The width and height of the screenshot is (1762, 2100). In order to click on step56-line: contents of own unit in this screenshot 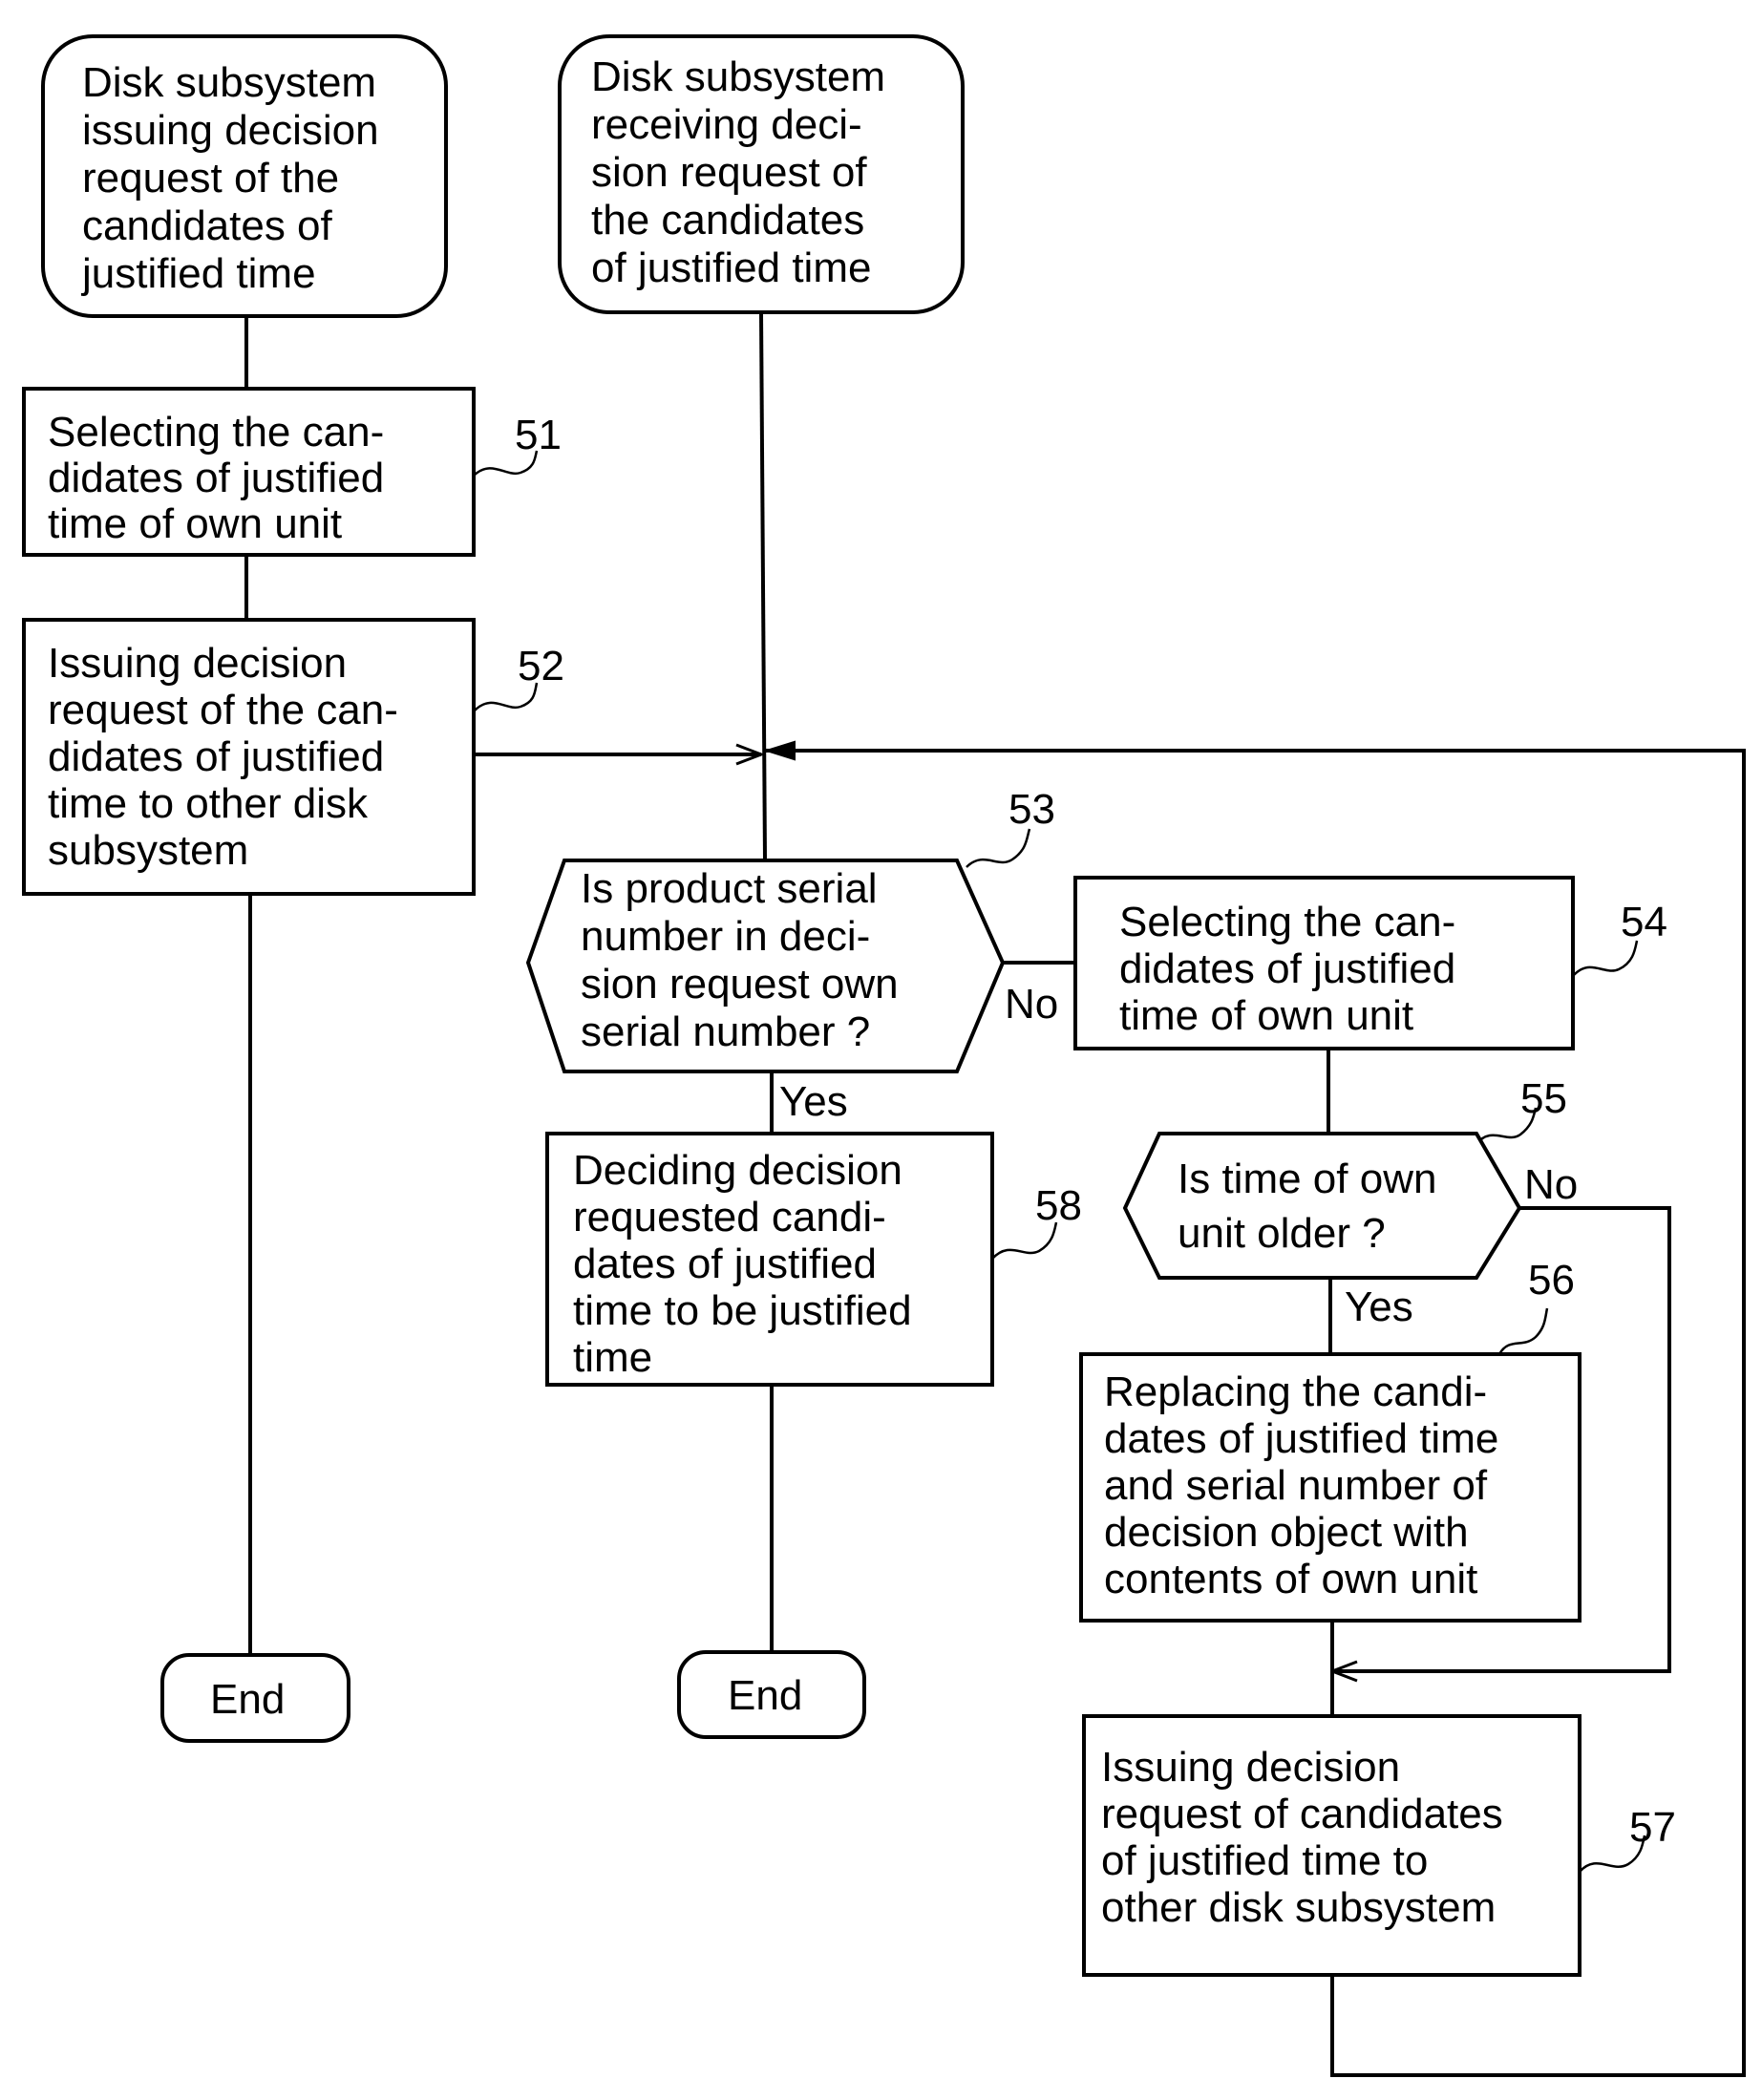, I will do `click(1290, 1579)`.